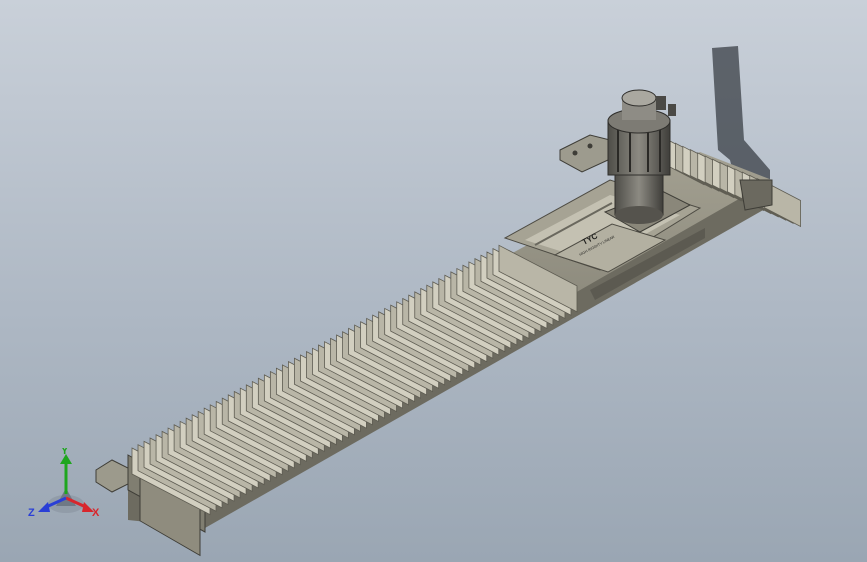  Describe the element at coordinates (96, 513) in the screenshot. I see `x-axis-label: X` at that location.